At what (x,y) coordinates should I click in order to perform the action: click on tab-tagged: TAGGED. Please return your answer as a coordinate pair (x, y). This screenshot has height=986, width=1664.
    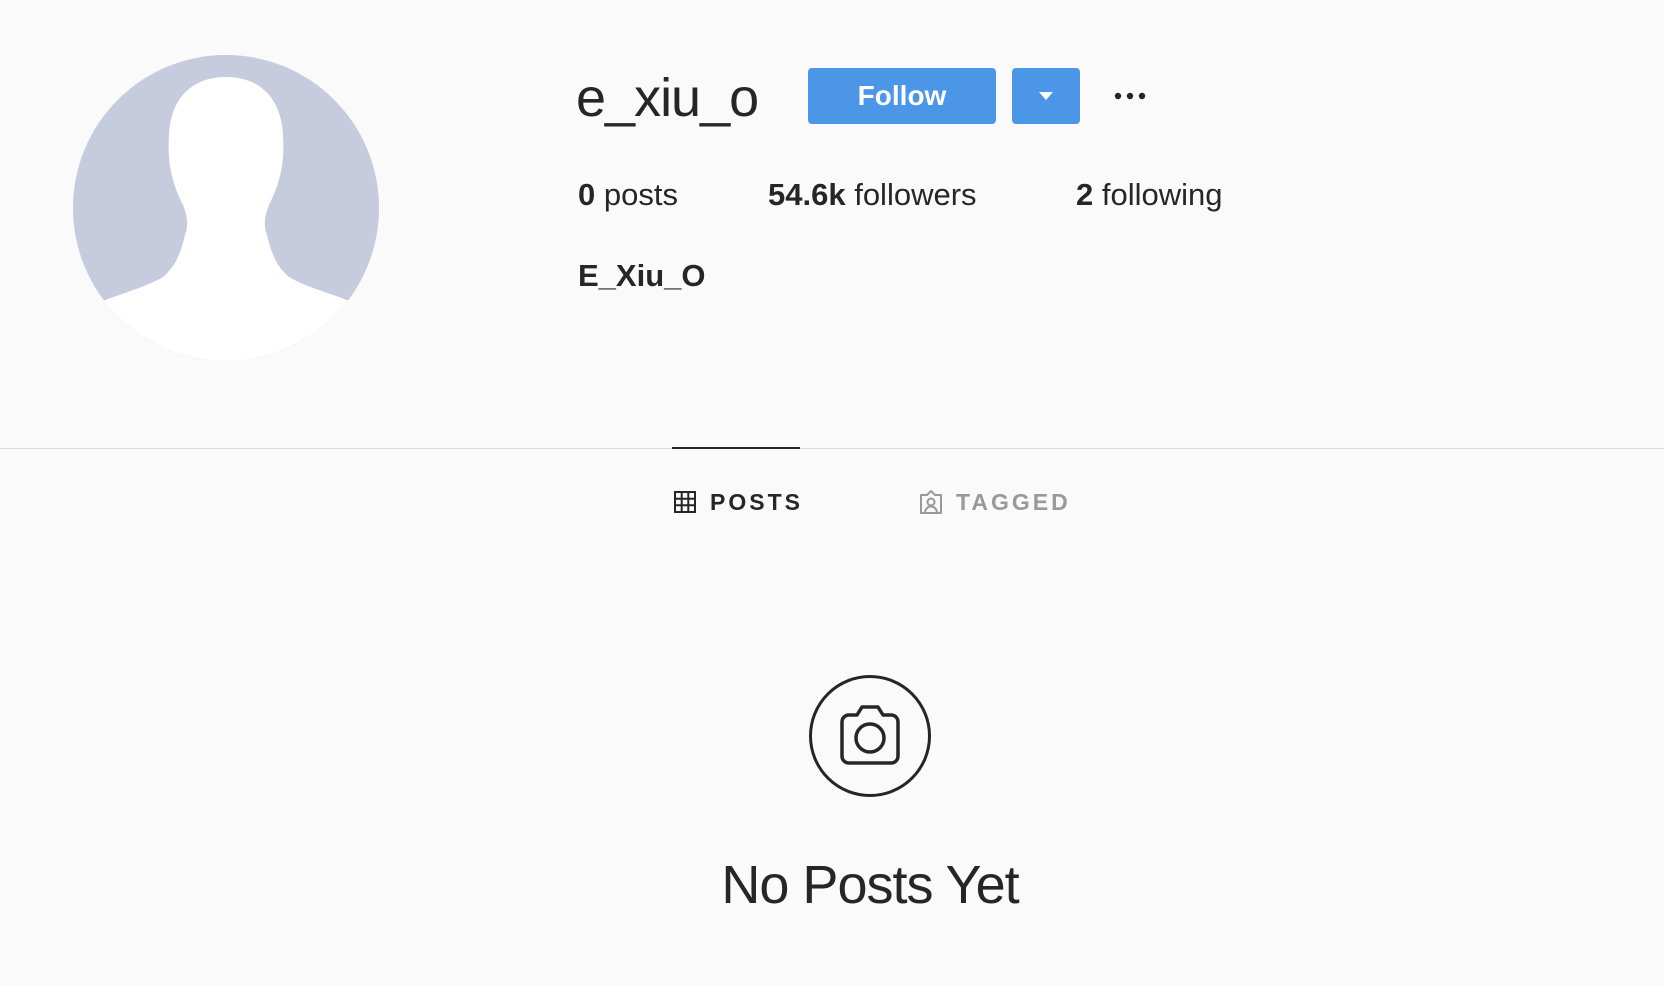
    Looking at the image, I should click on (994, 502).